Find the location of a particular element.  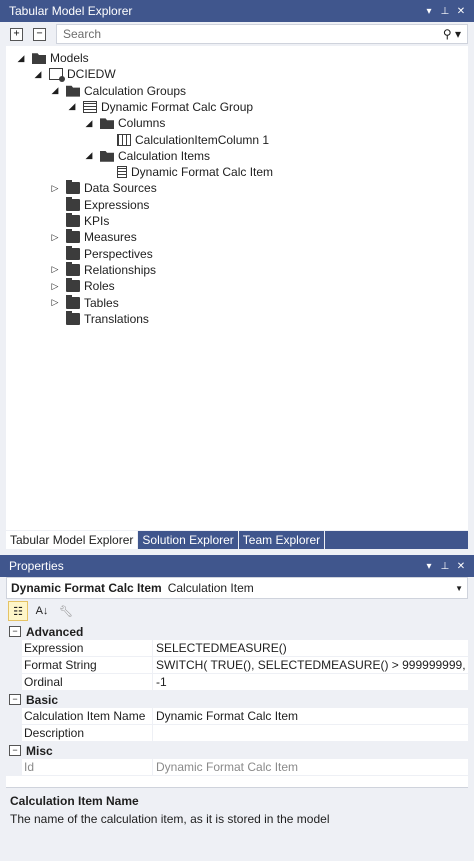

tab-solution-explorer: Solution Explorer is located at coordinates (188, 540).